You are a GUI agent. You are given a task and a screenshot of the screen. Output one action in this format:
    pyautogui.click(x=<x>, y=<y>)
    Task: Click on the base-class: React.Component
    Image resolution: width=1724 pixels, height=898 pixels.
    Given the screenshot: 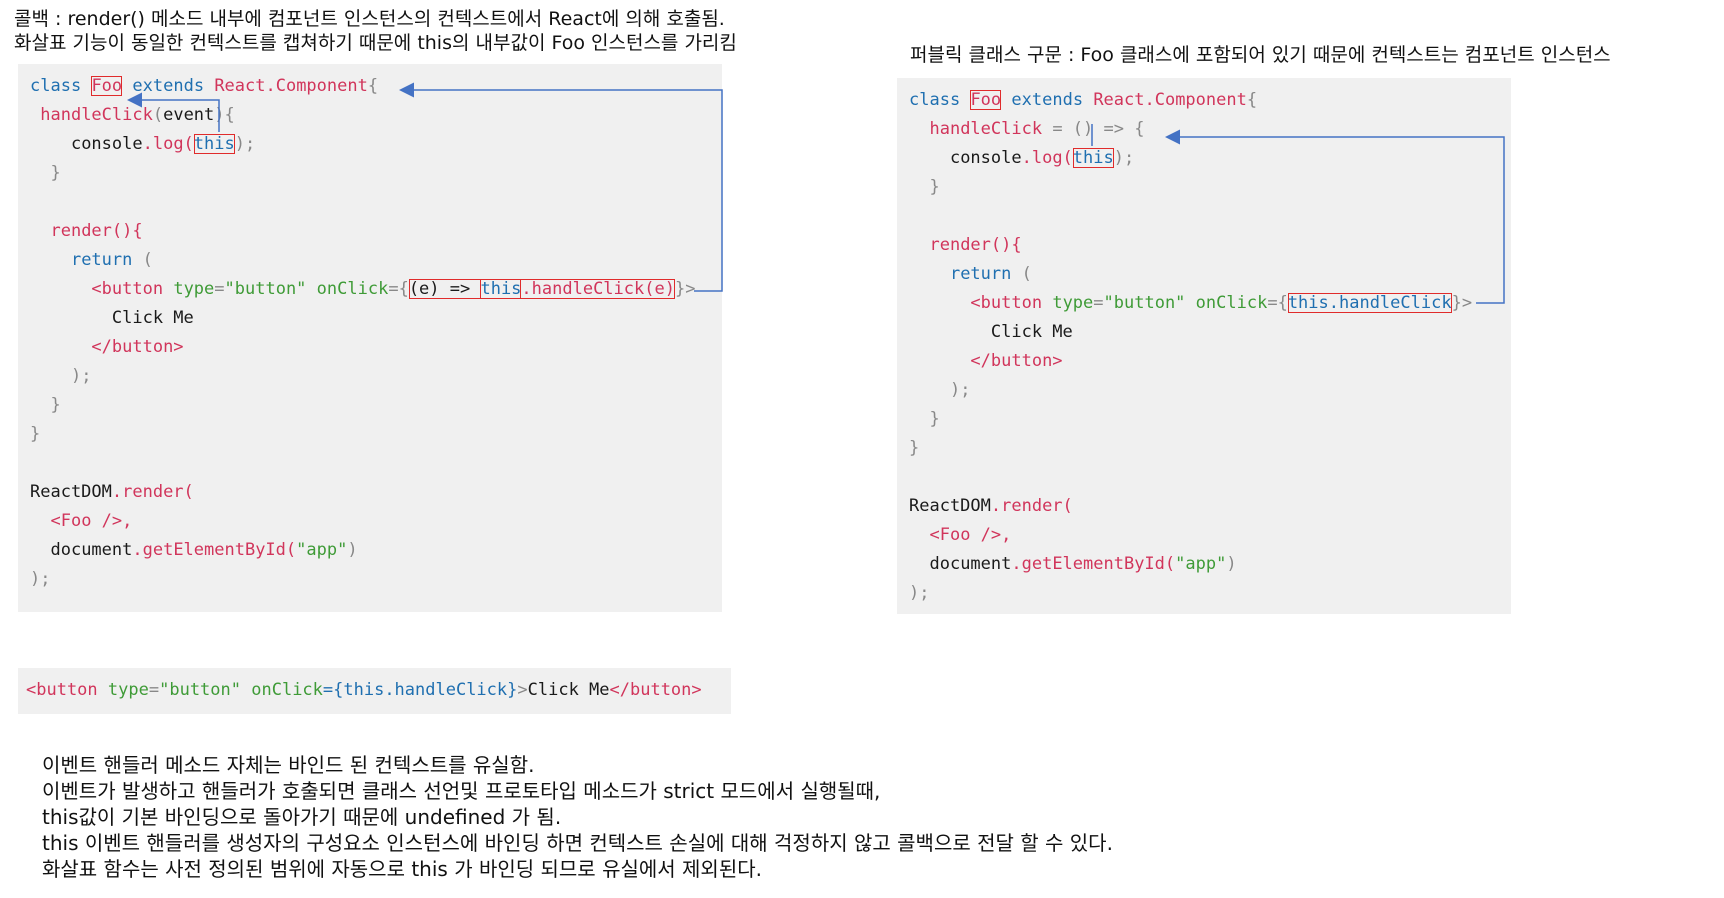 What is the action you would take?
    pyautogui.click(x=291, y=86)
    